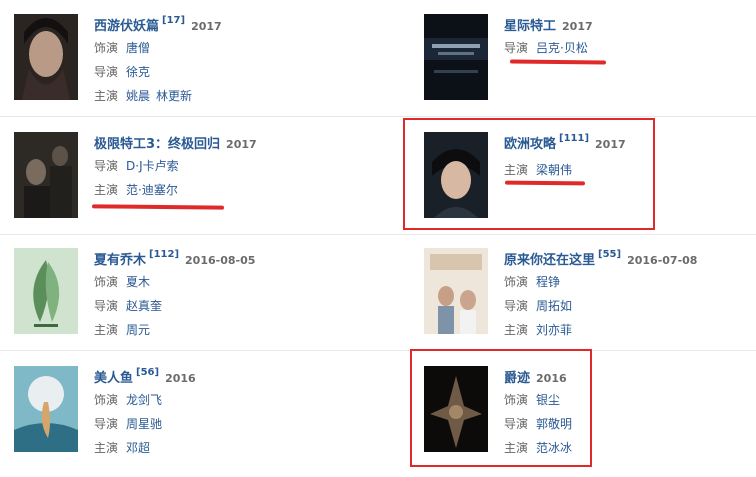 Image resolution: width=756 pixels, height=477 pixels. I want to click on person-link: 徐克, so click(138, 72).